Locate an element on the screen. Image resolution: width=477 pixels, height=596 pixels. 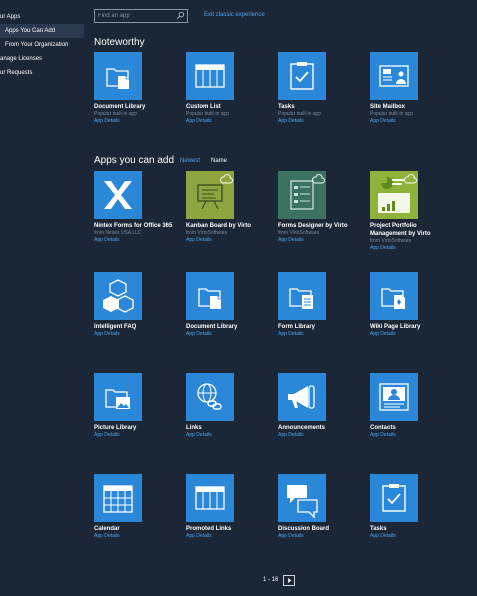
app-title: Calendar is located at coordinates (134, 529).